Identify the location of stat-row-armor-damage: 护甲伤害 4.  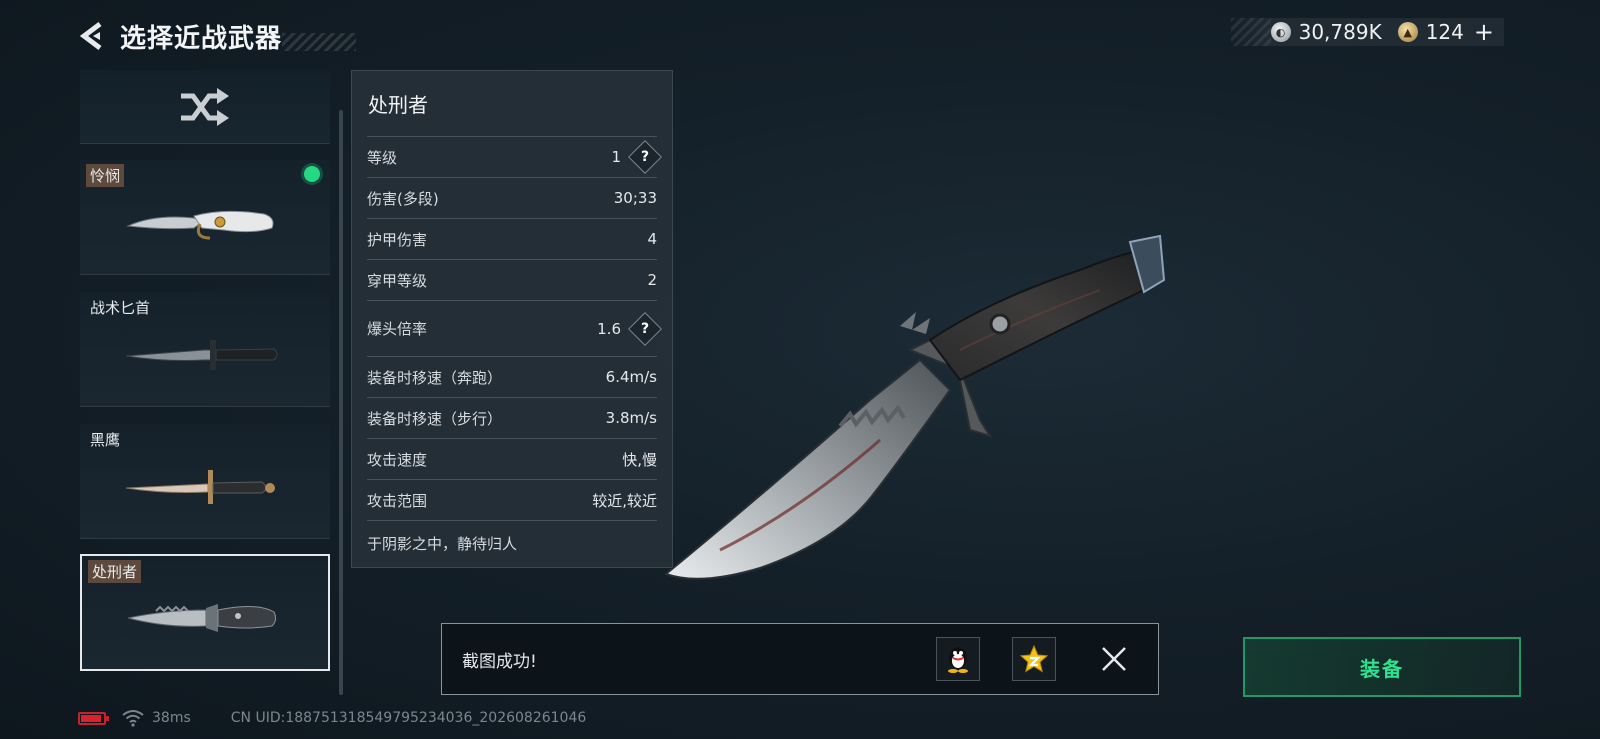
(512, 239).